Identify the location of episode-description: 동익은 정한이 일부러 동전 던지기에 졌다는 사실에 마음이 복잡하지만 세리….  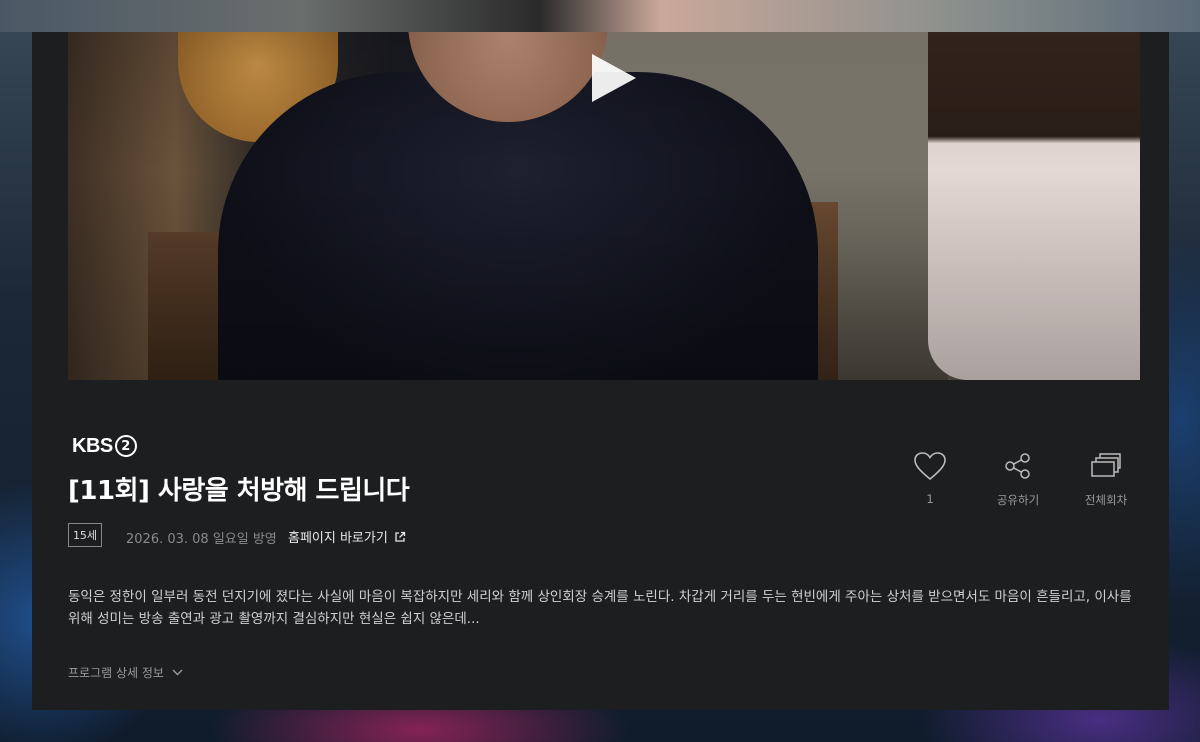
(600, 608).